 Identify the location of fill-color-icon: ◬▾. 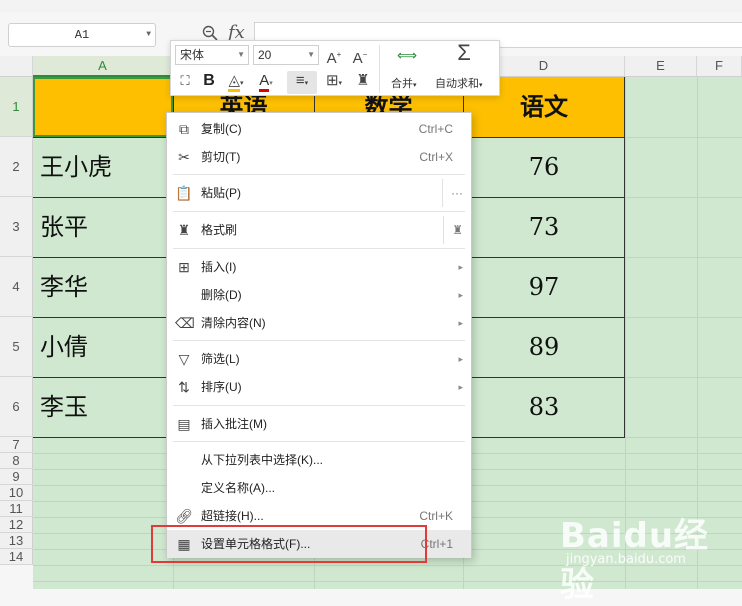
(236, 82).